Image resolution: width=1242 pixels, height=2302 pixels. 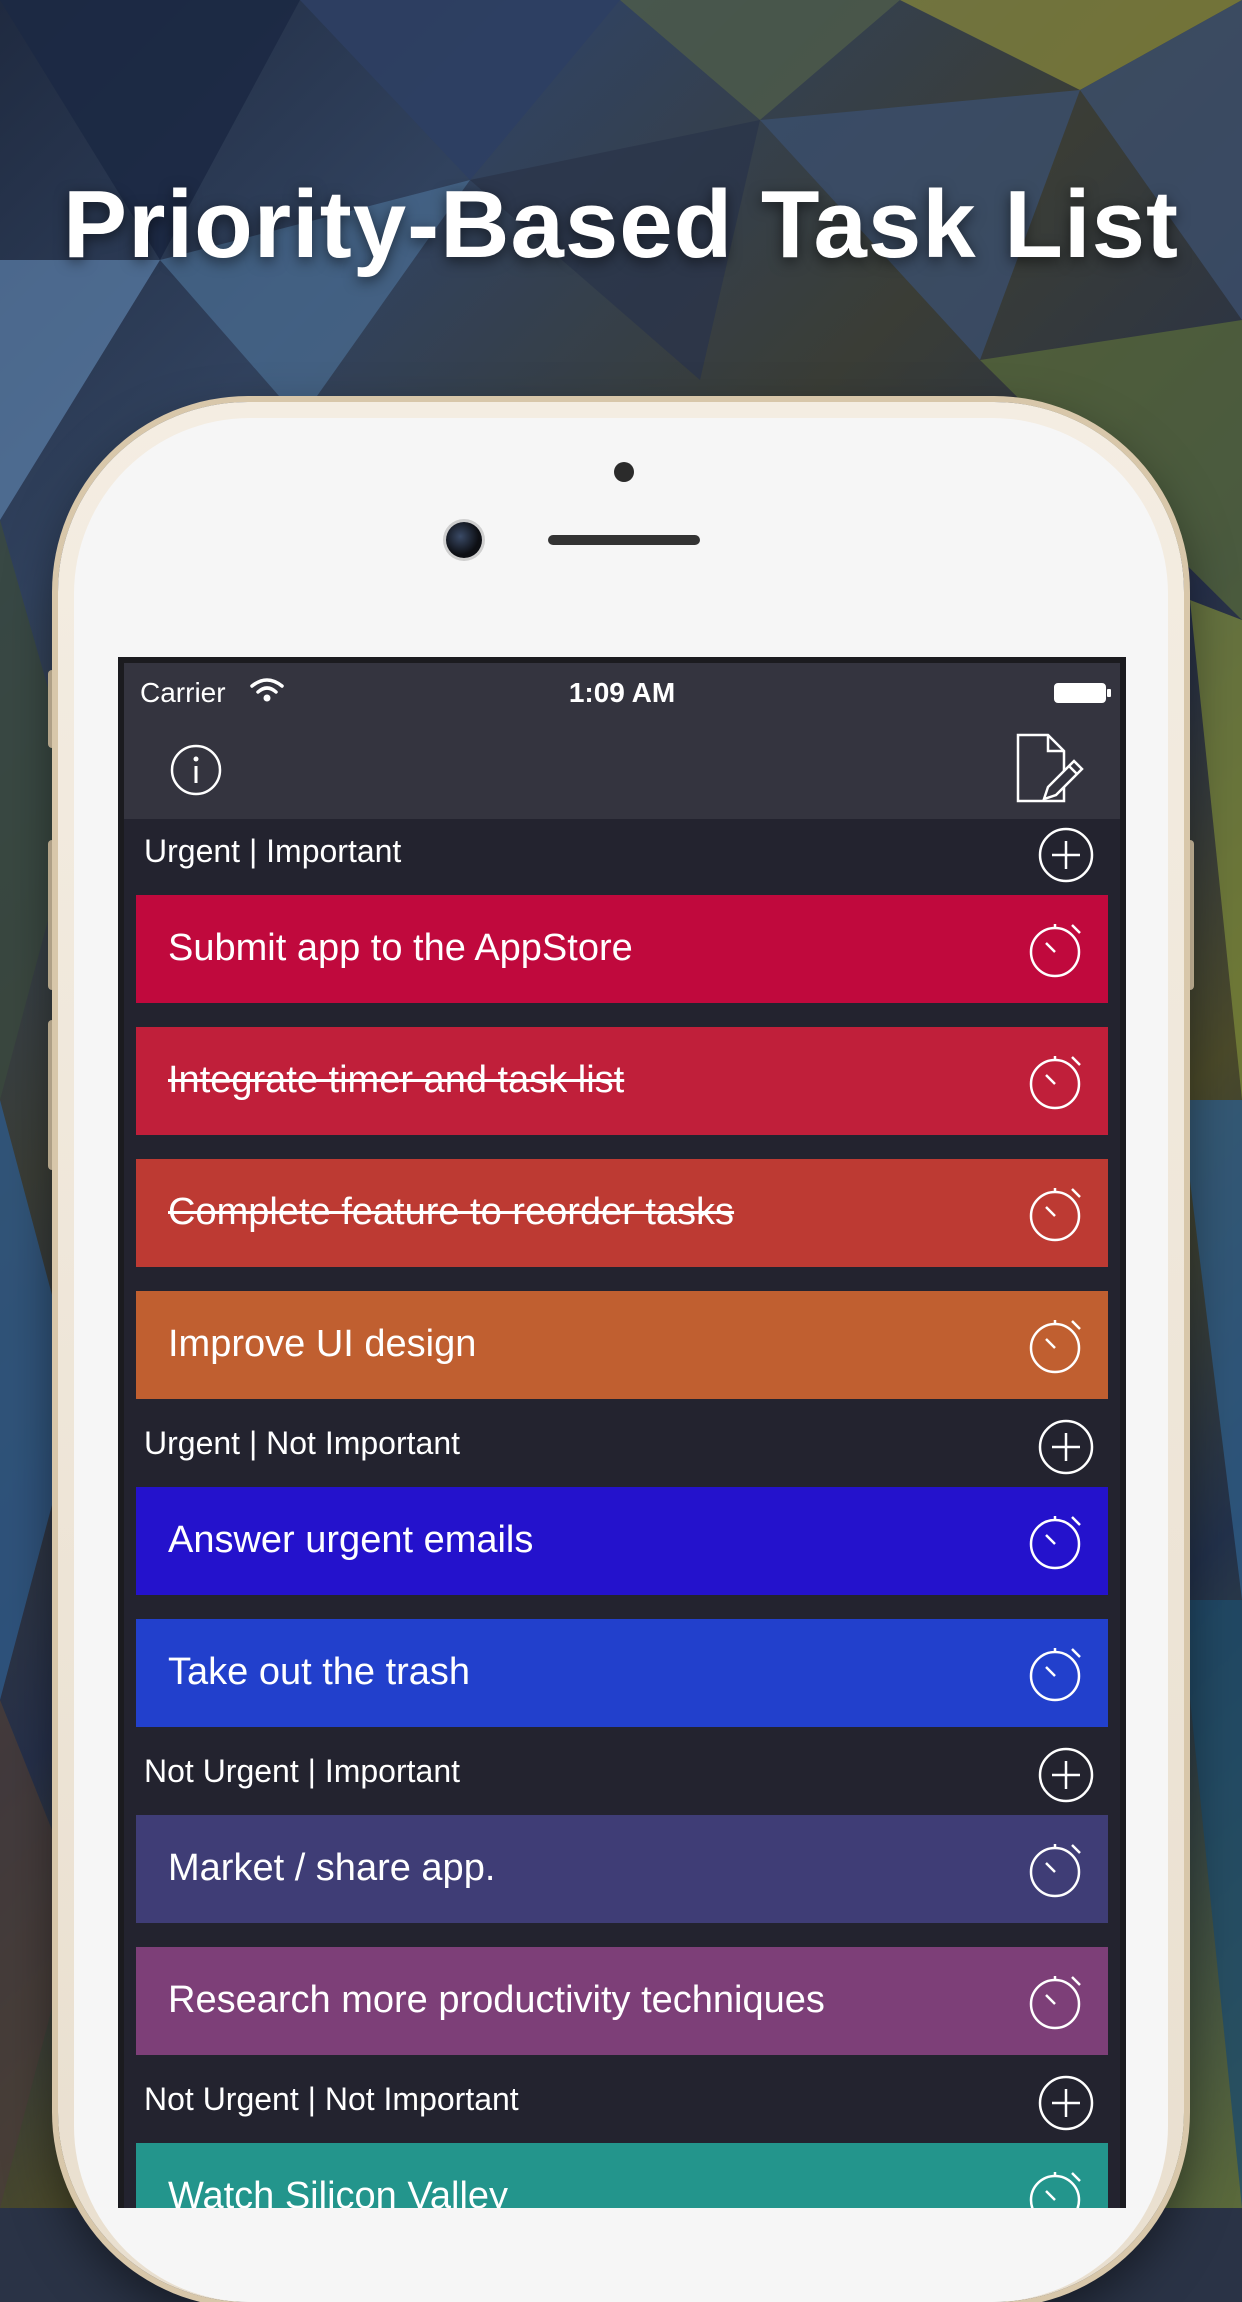 I want to click on status-time: 1:09 AM, so click(x=622, y=692).